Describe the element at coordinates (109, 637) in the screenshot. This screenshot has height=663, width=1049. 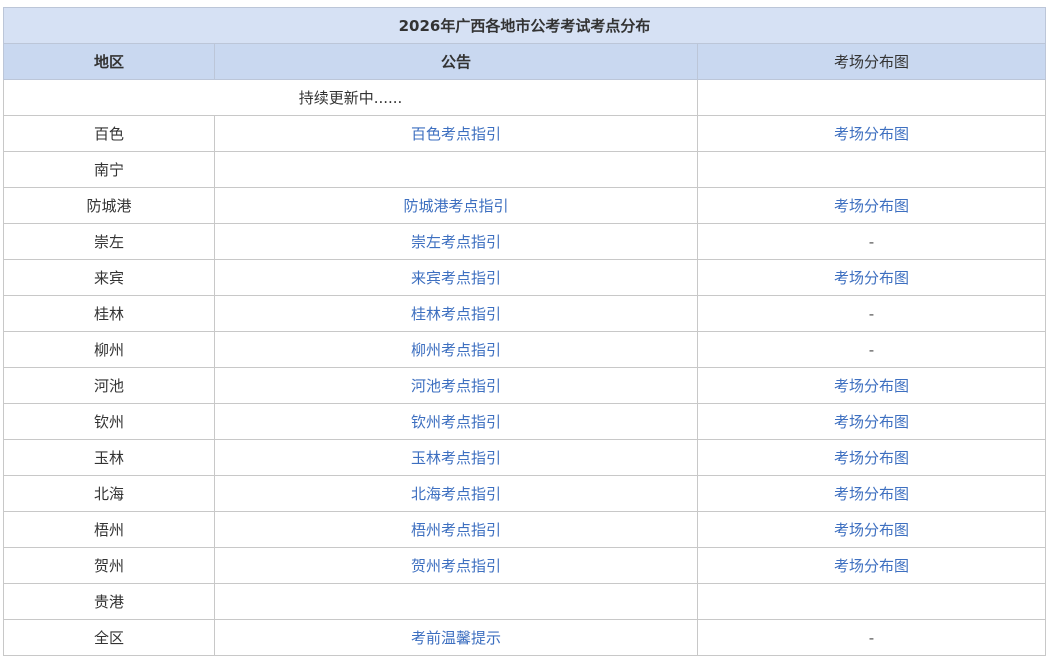
I see `region-cell: 全区` at that location.